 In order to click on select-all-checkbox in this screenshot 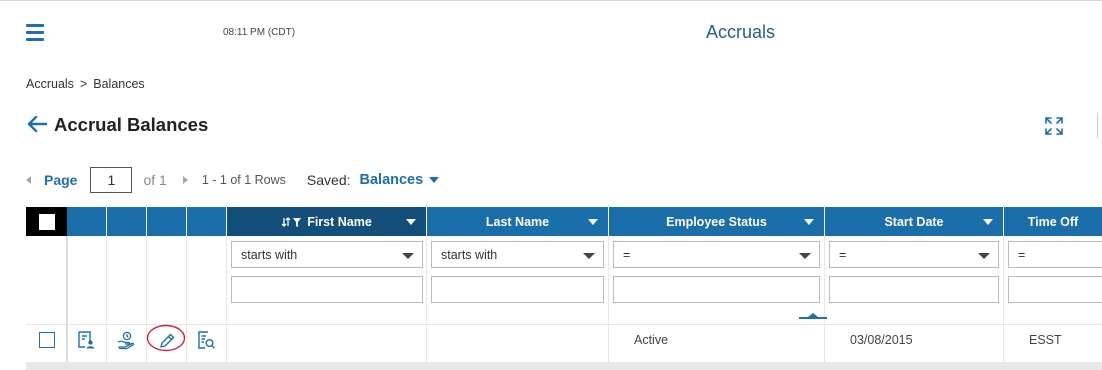, I will do `click(46, 221)`.